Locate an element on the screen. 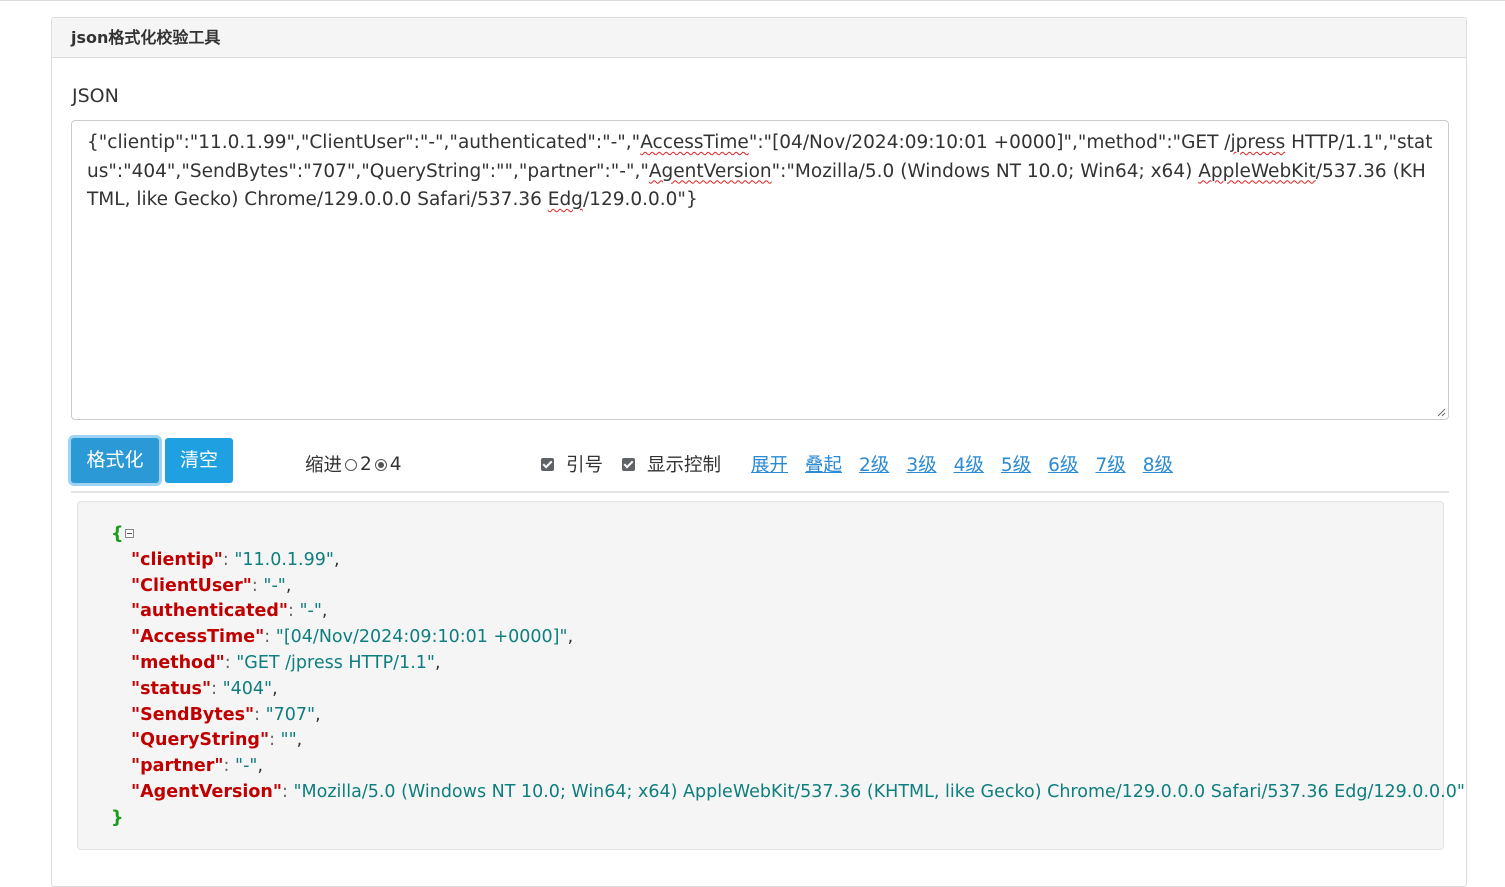  show-control-label: 显示控制 is located at coordinates (684, 465).